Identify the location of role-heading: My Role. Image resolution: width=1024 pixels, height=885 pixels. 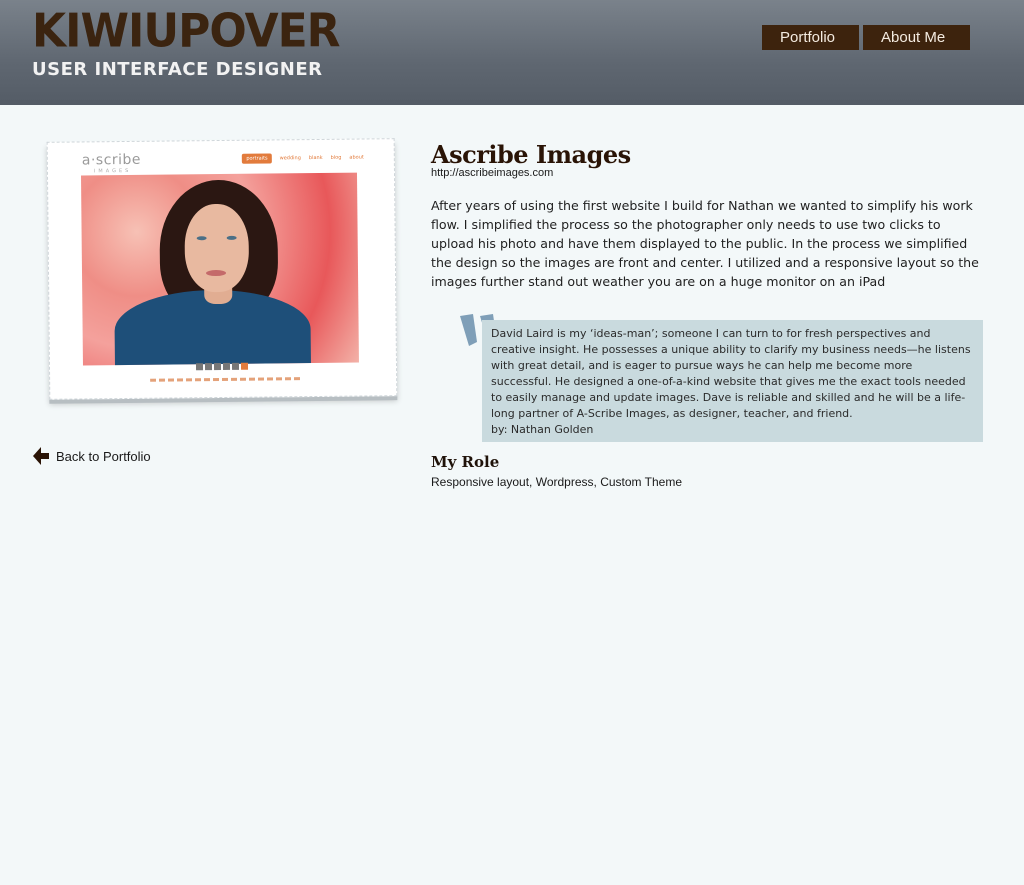
(465, 462).